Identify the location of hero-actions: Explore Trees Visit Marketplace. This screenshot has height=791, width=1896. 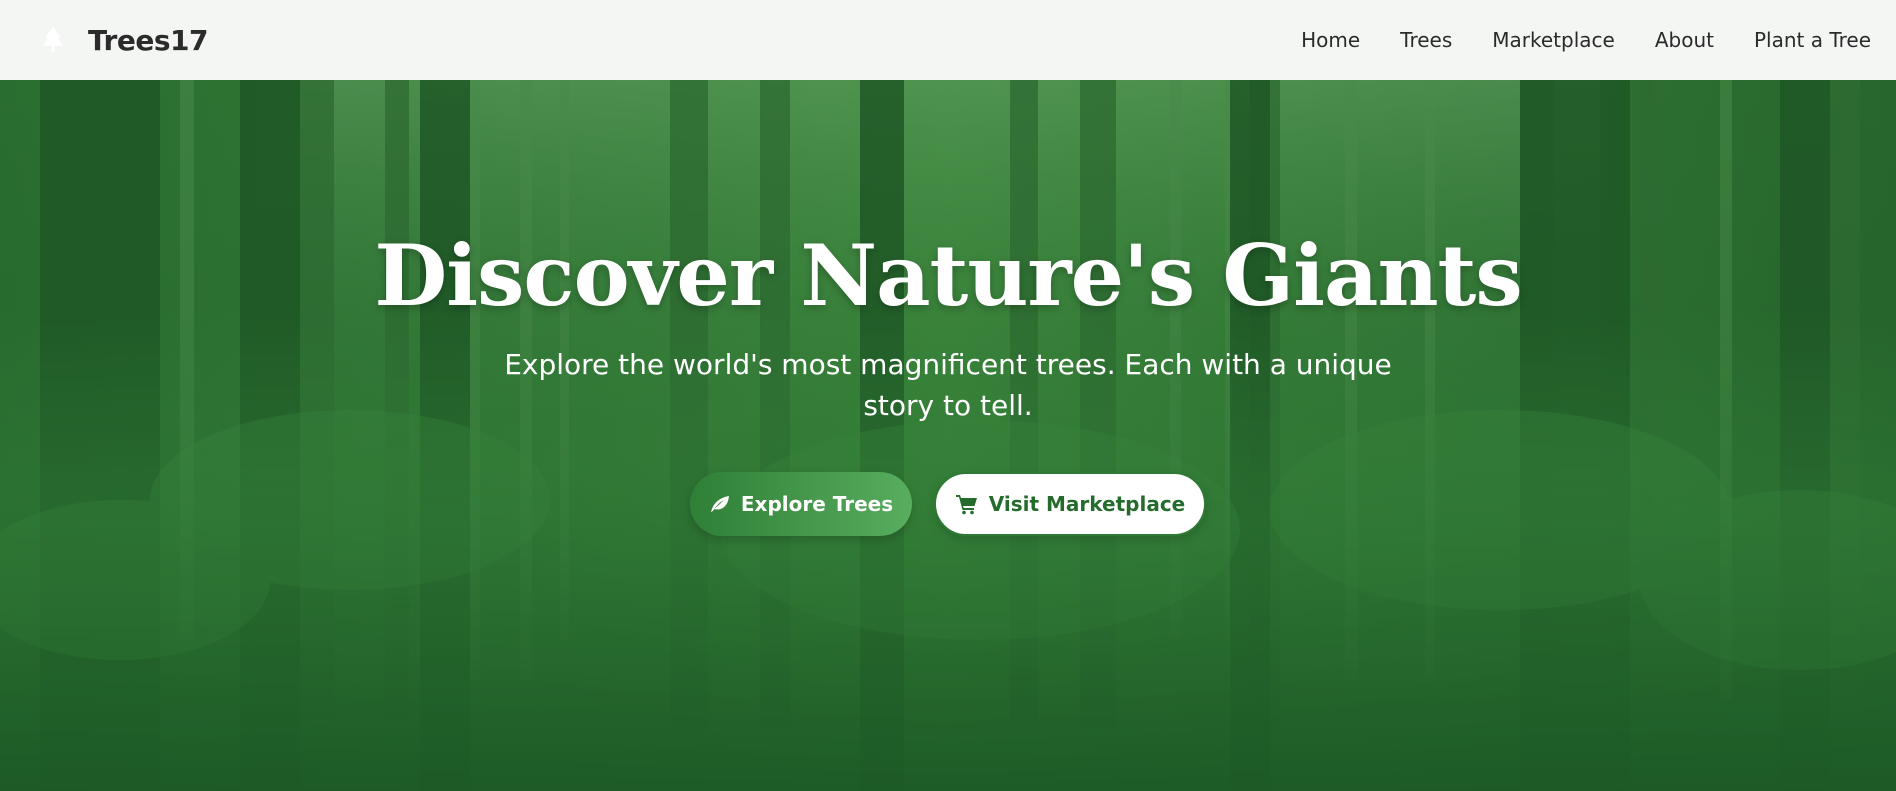
(948, 504).